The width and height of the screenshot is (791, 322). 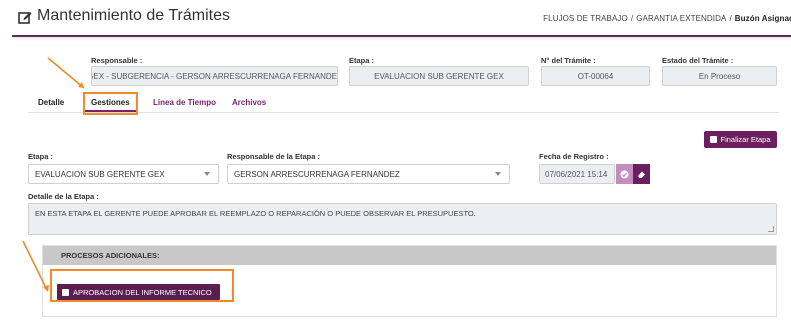 What do you see at coordinates (117, 60) in the screenshot?
I see `responsable-label: Responsable :` at bounding box center [117, 60].